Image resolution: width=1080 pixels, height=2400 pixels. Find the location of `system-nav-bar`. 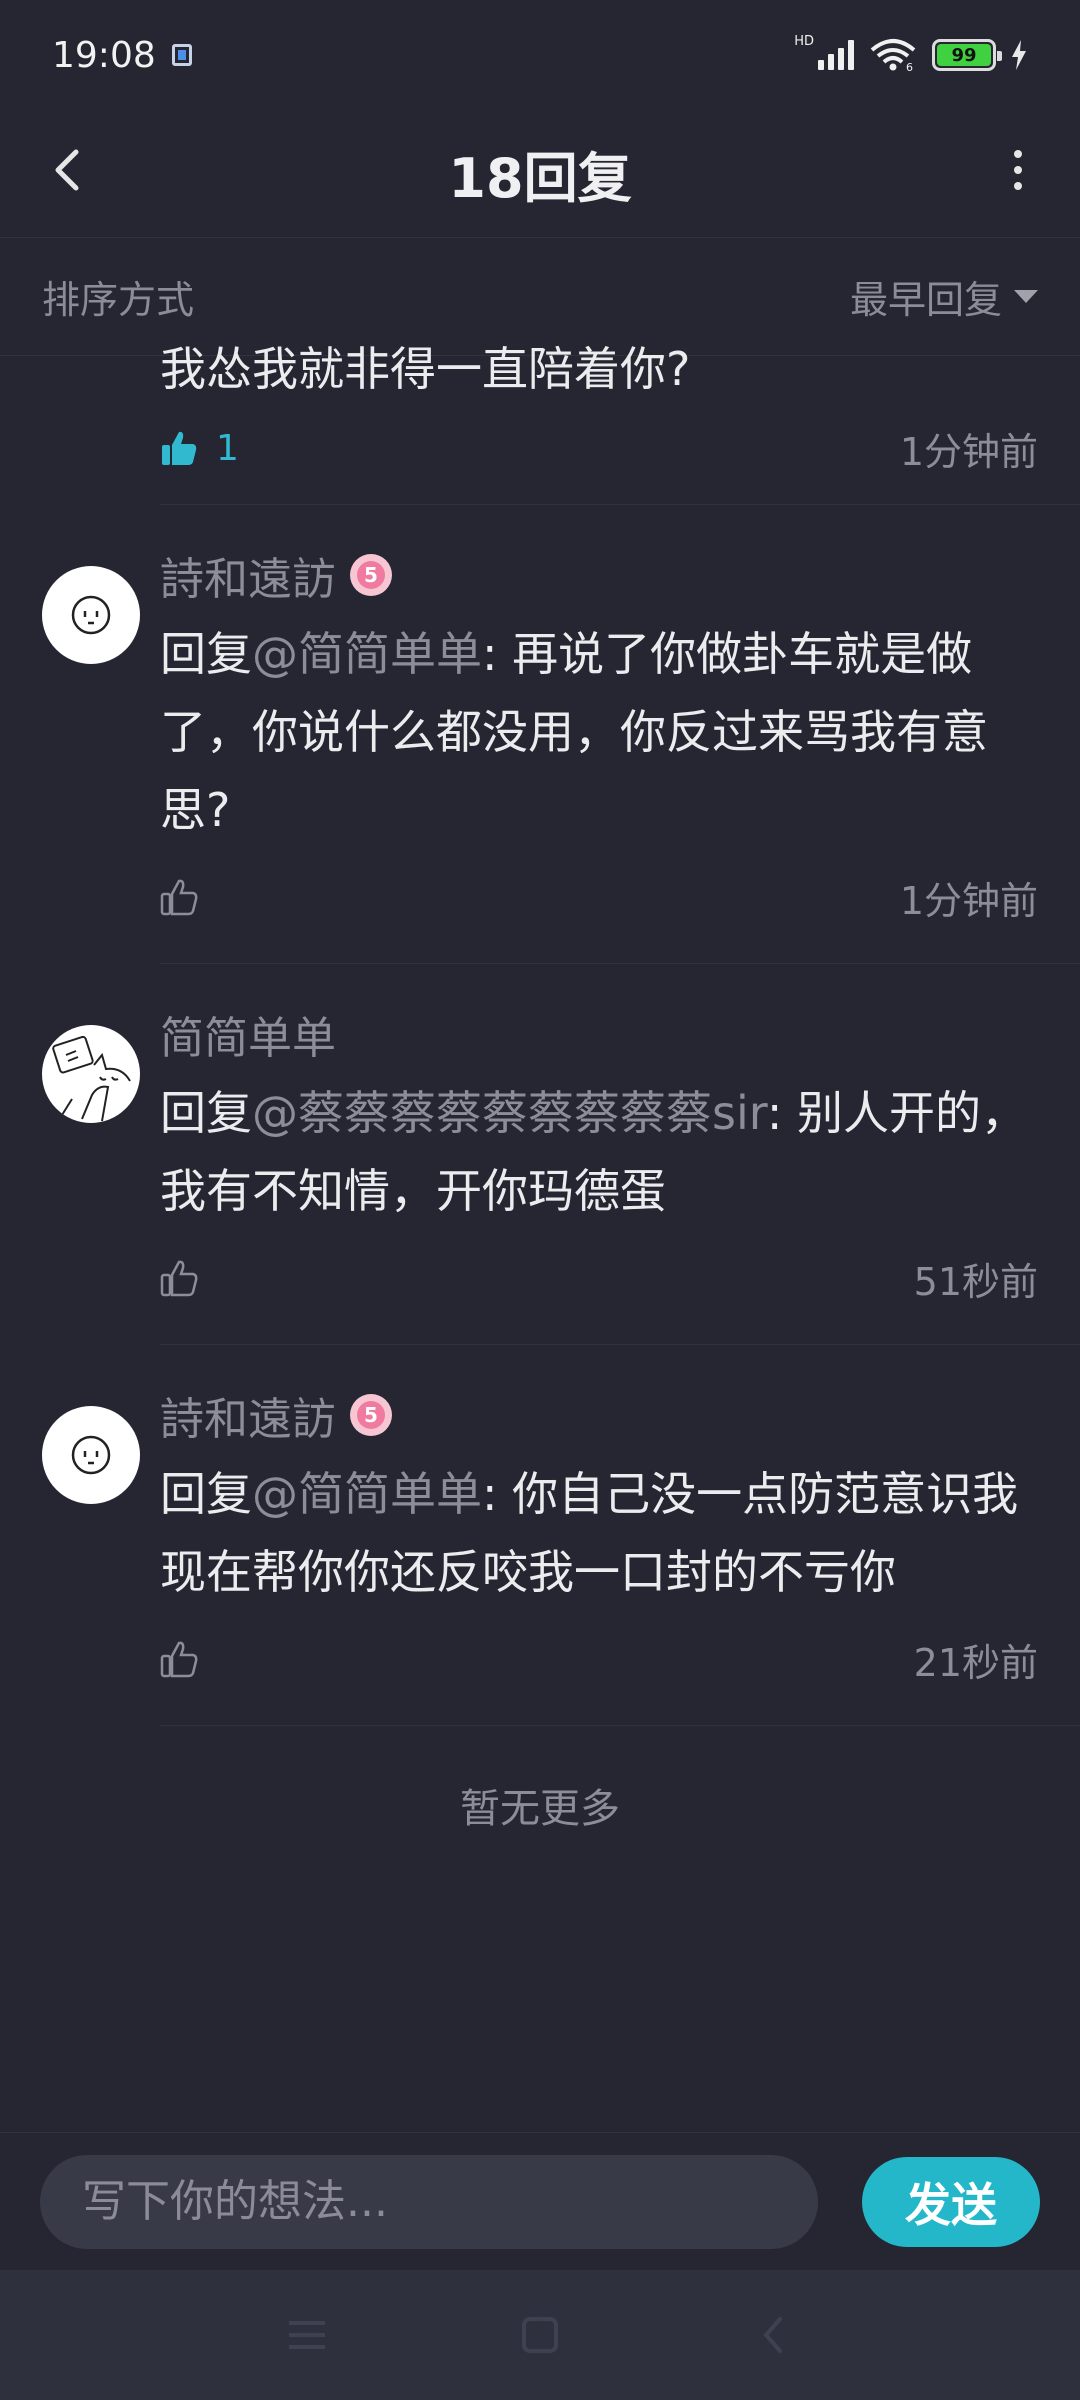

system-nav-bar is located at coordinates (540, 2335).